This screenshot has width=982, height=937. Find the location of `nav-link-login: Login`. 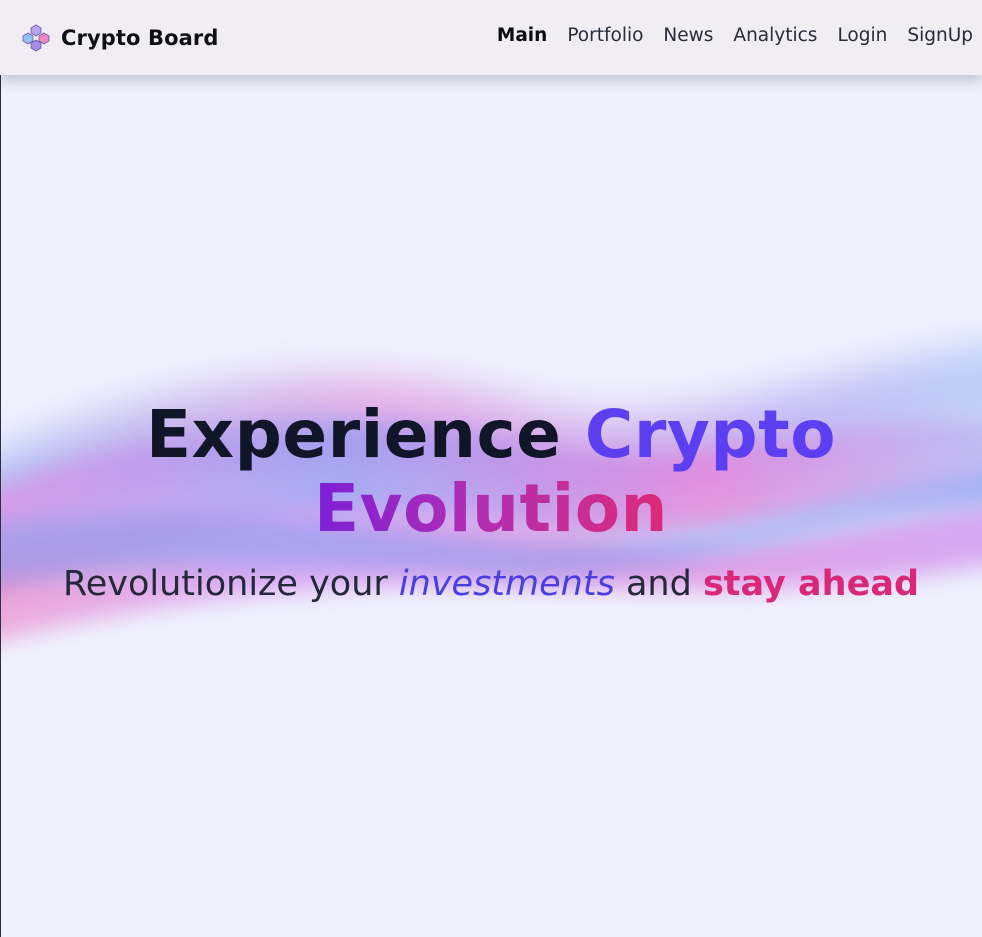

nav-link-login: Login is located at coordinates (862, 35).